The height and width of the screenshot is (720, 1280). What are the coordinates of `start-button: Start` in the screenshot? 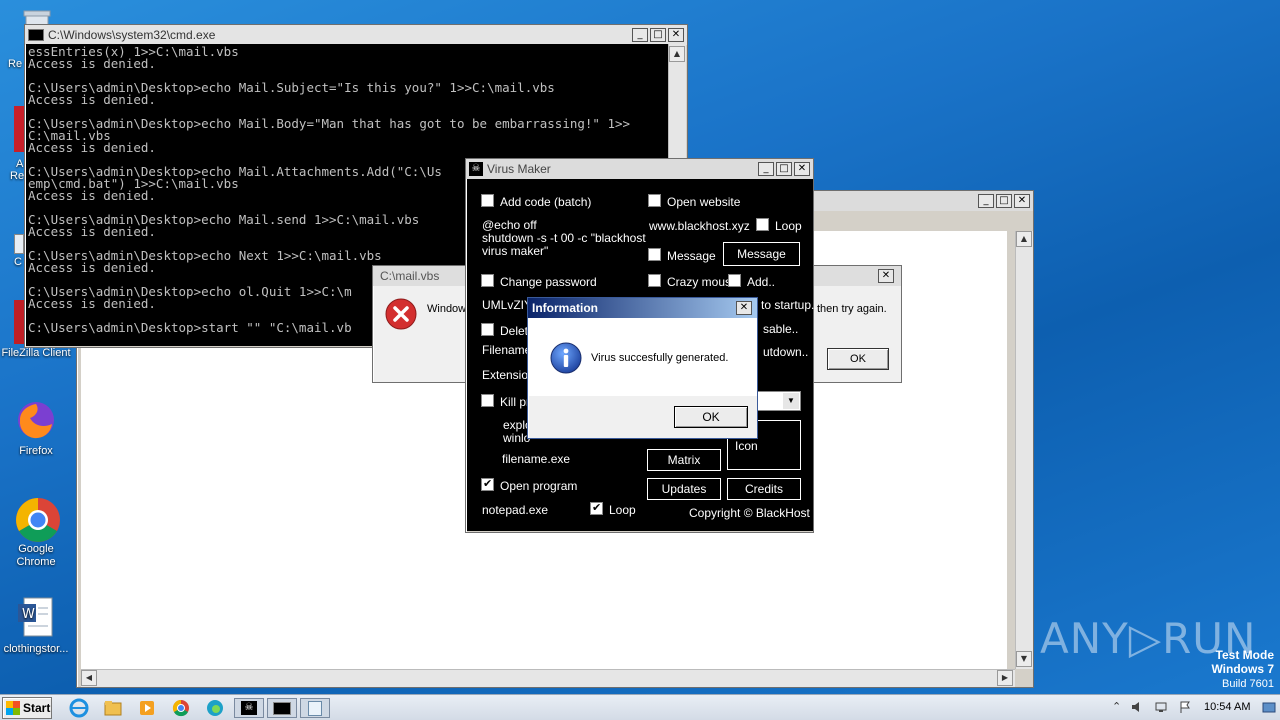 It's located at (27, 708).